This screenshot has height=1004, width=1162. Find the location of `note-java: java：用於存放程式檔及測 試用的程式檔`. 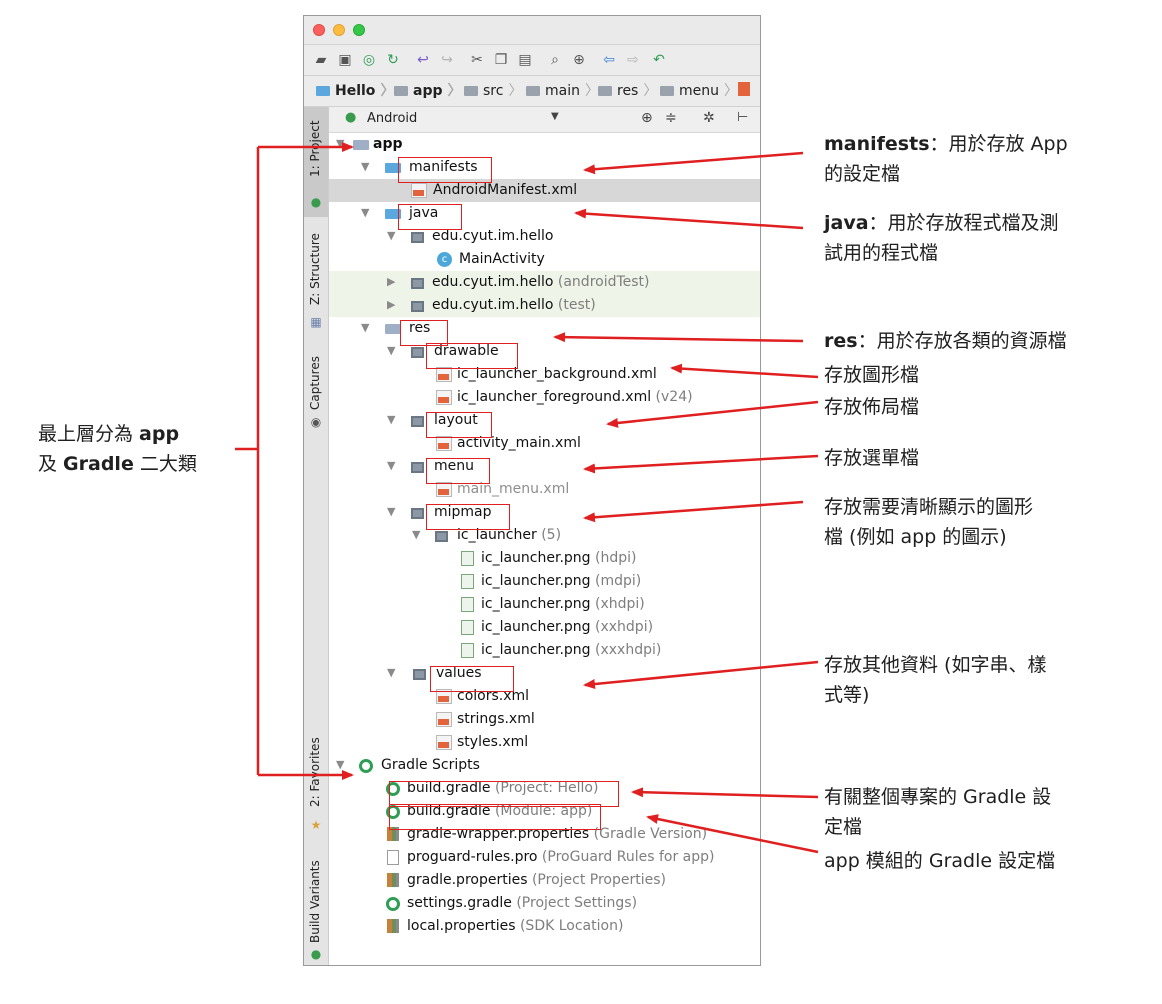

note-java: java：用於存放程式檔及測 試用的程式檔 is located at coordinates (941, 238).